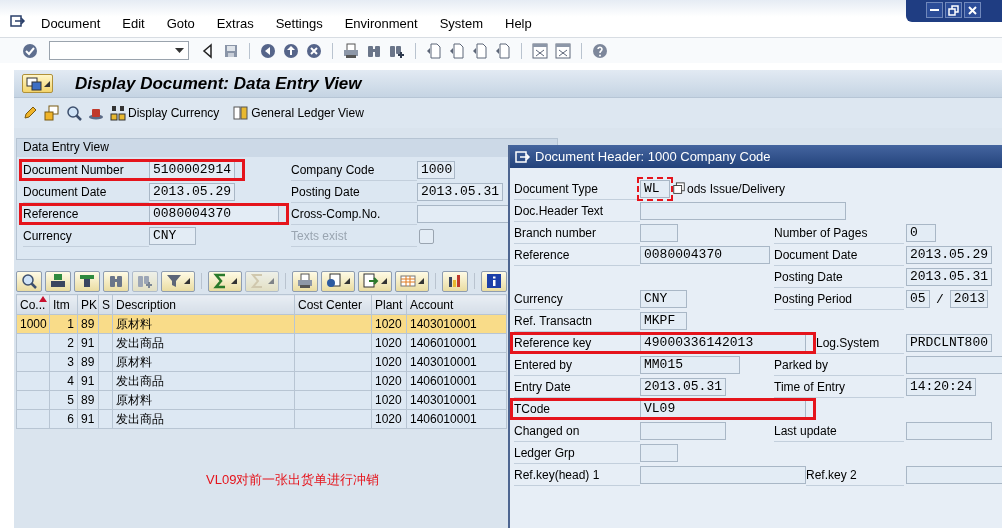 The height and width of the screenshot is (528, 1002). What do you see at coordinates (690, 365) in the screenshot?
I see `input-field: MM015` at bounding box center [690, 365].